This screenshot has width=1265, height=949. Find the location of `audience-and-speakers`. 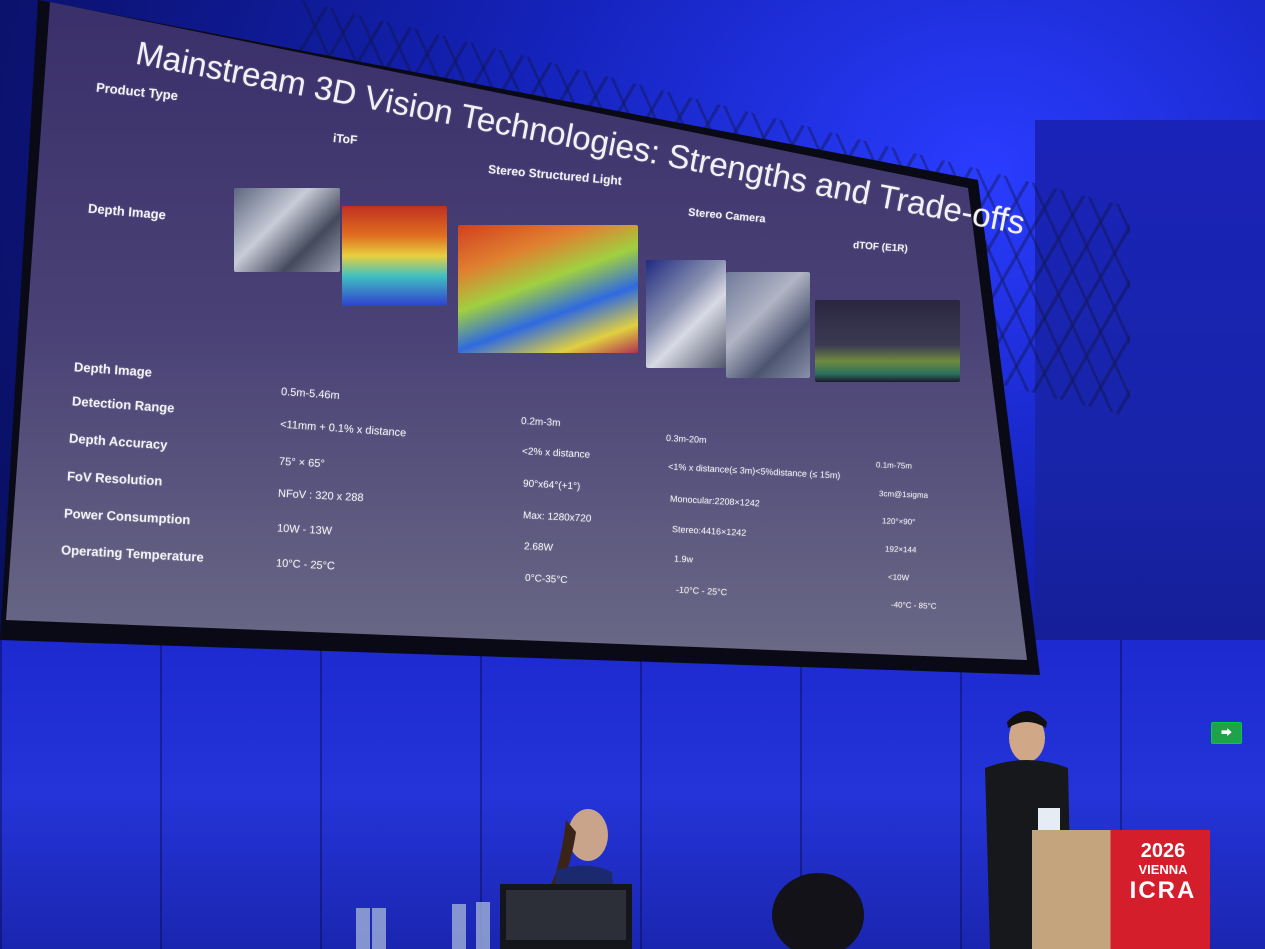

audience-and-speakers is located at coordinates (714, 830).